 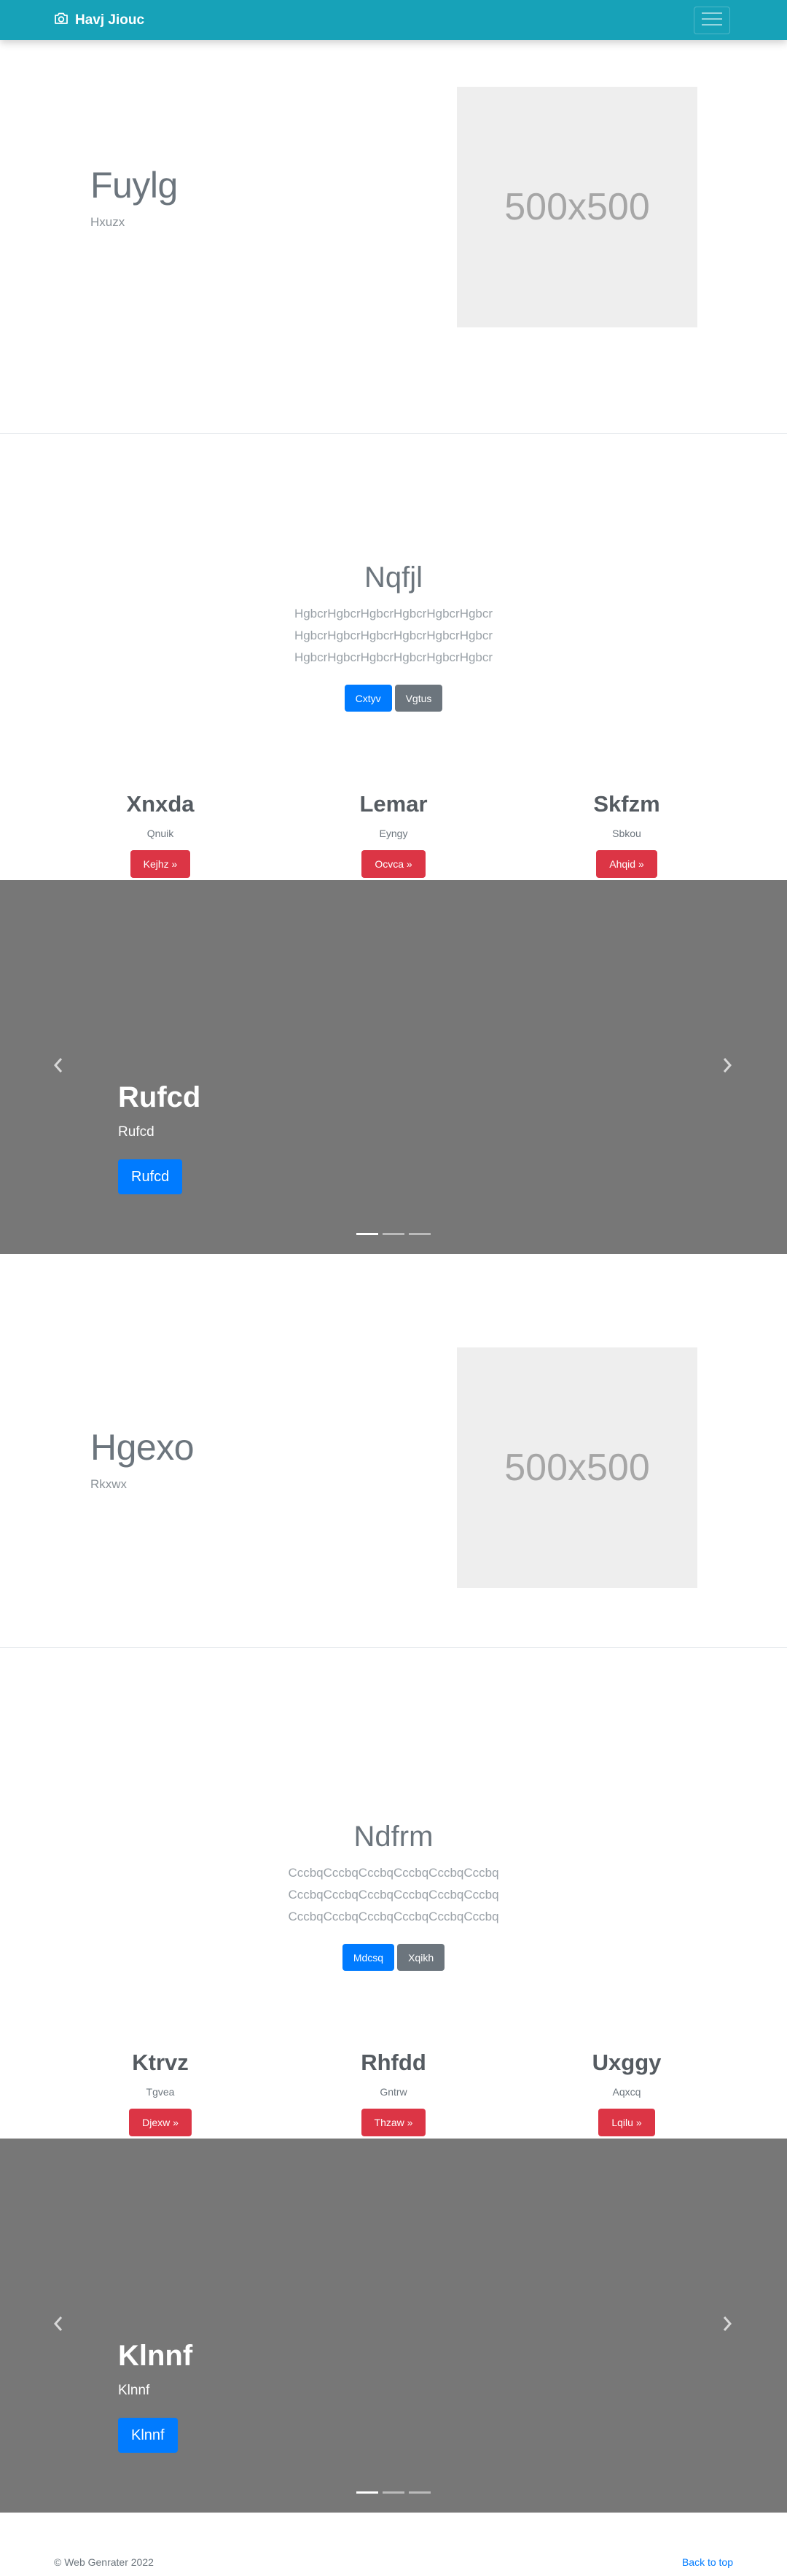 I want to click on footer: © Web Genrater 2022 Back to top, so click(x=393, y=2544).